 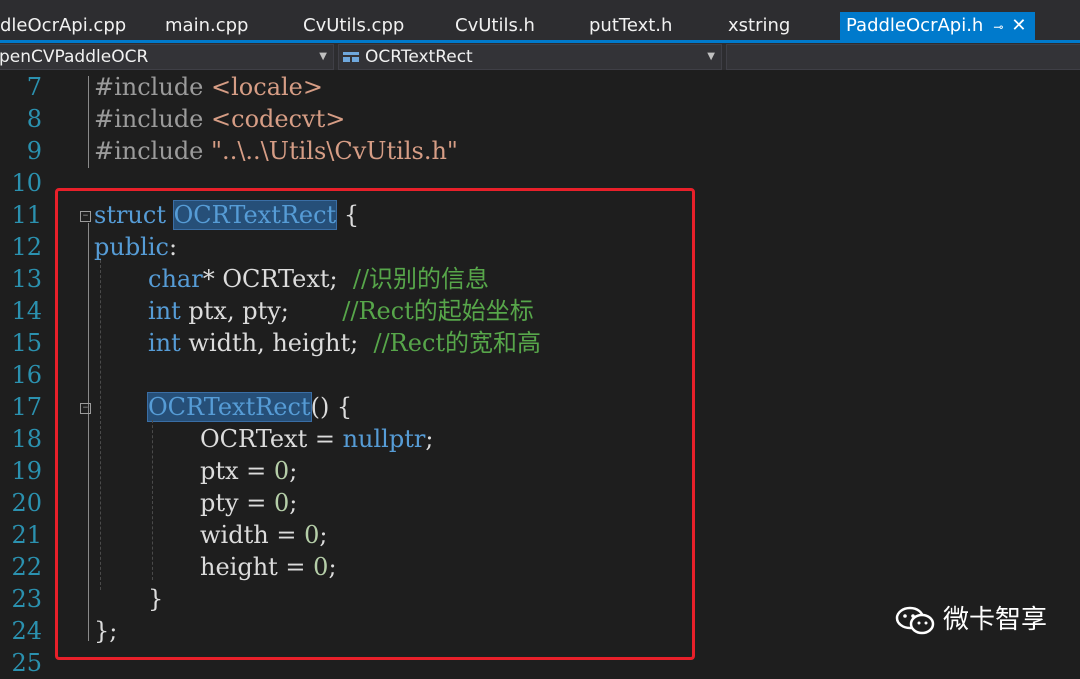 I want to click on scope-dropdown: OCRTextRect ▼, so click(x=530, y=57).